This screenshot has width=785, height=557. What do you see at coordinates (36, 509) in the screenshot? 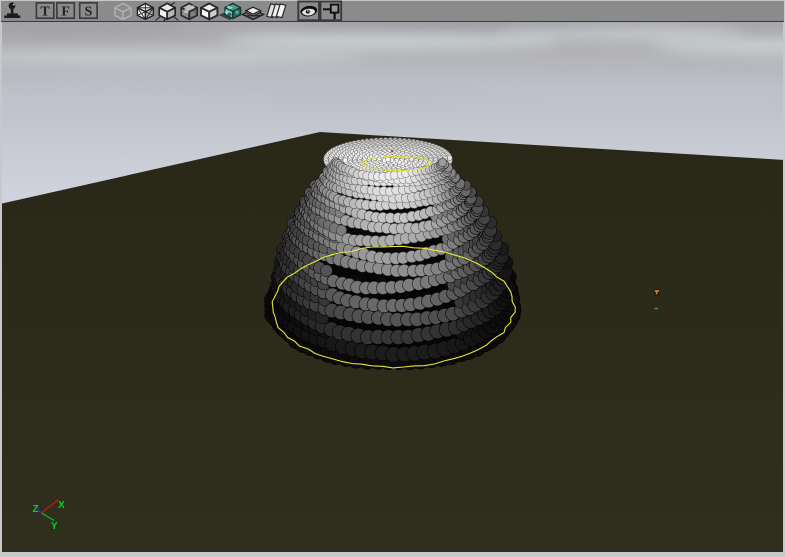
I see `svg-text: Z` at bounding box center [36, 509].